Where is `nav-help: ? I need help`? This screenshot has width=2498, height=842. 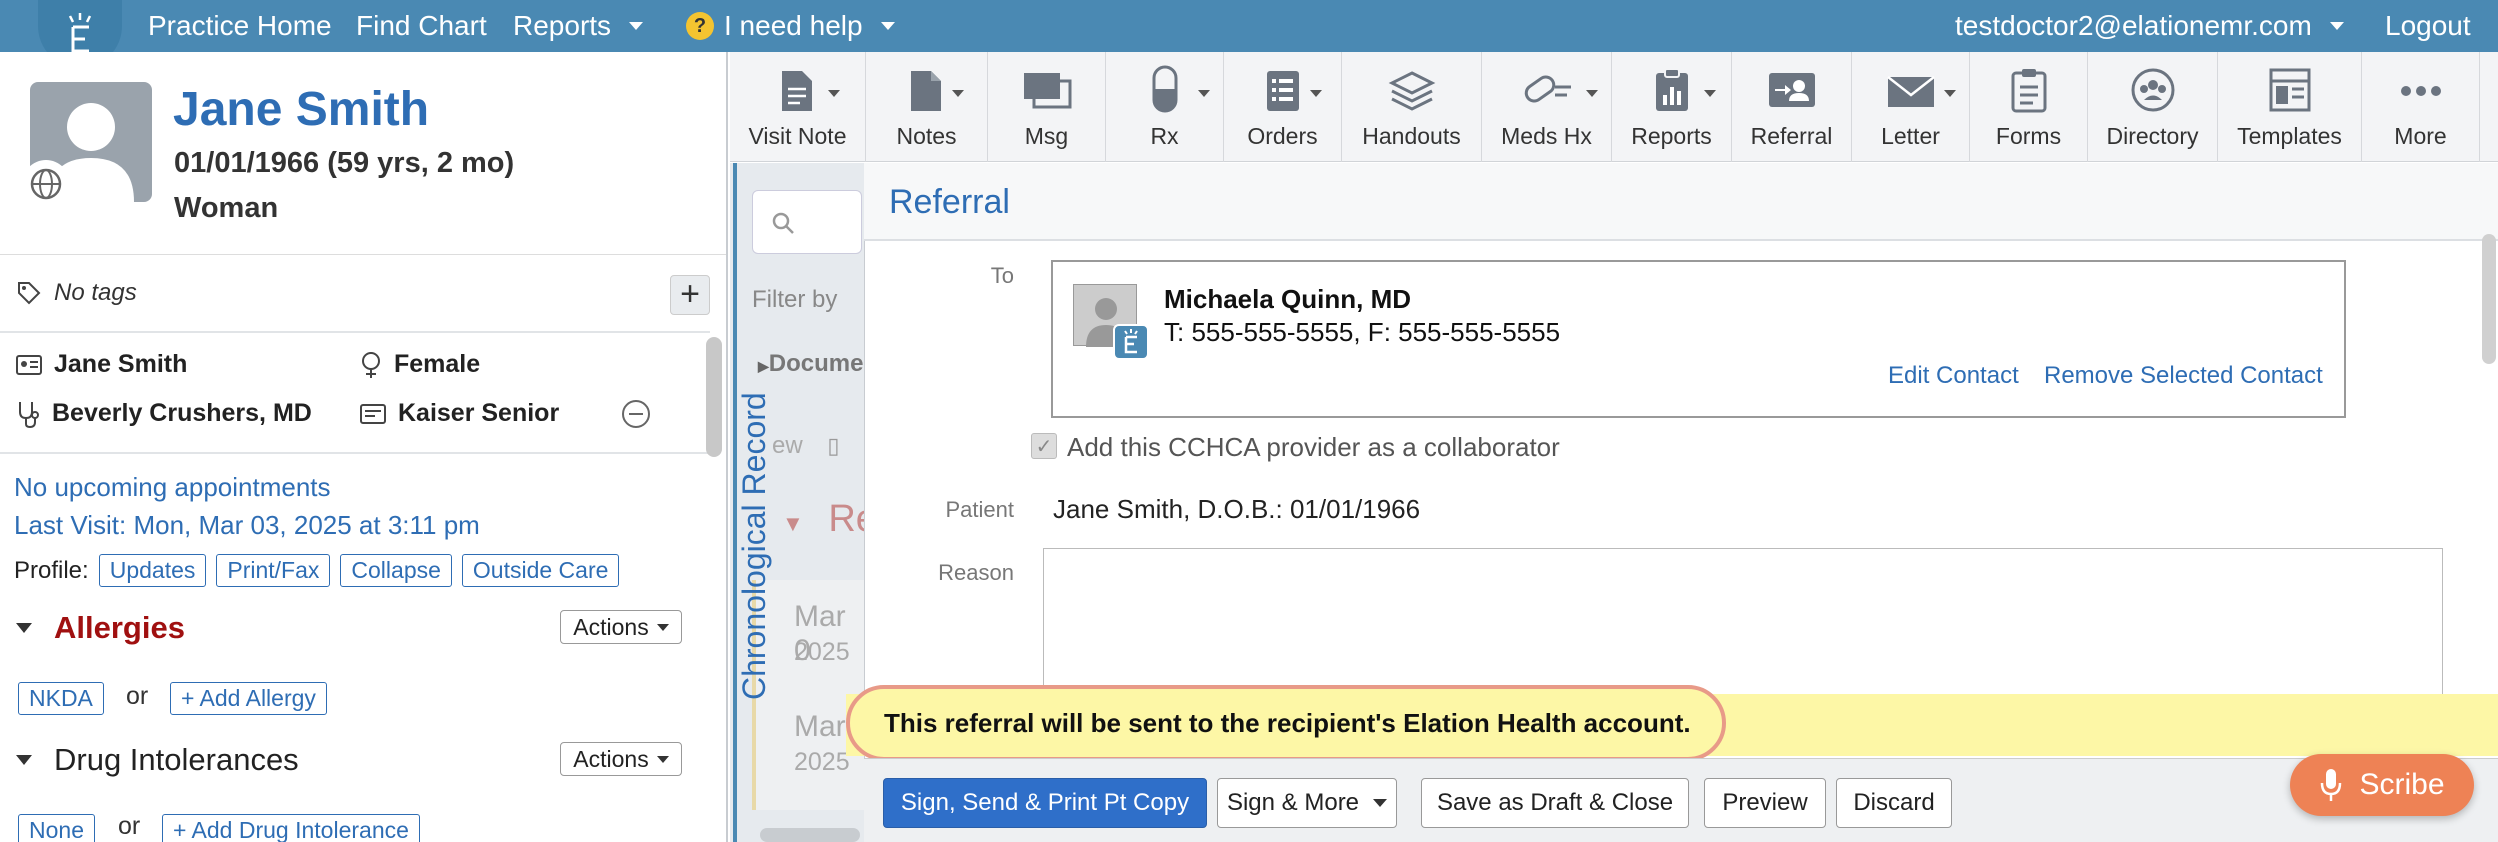 nav-help: ? I need help is located at coordinates (790, 26).